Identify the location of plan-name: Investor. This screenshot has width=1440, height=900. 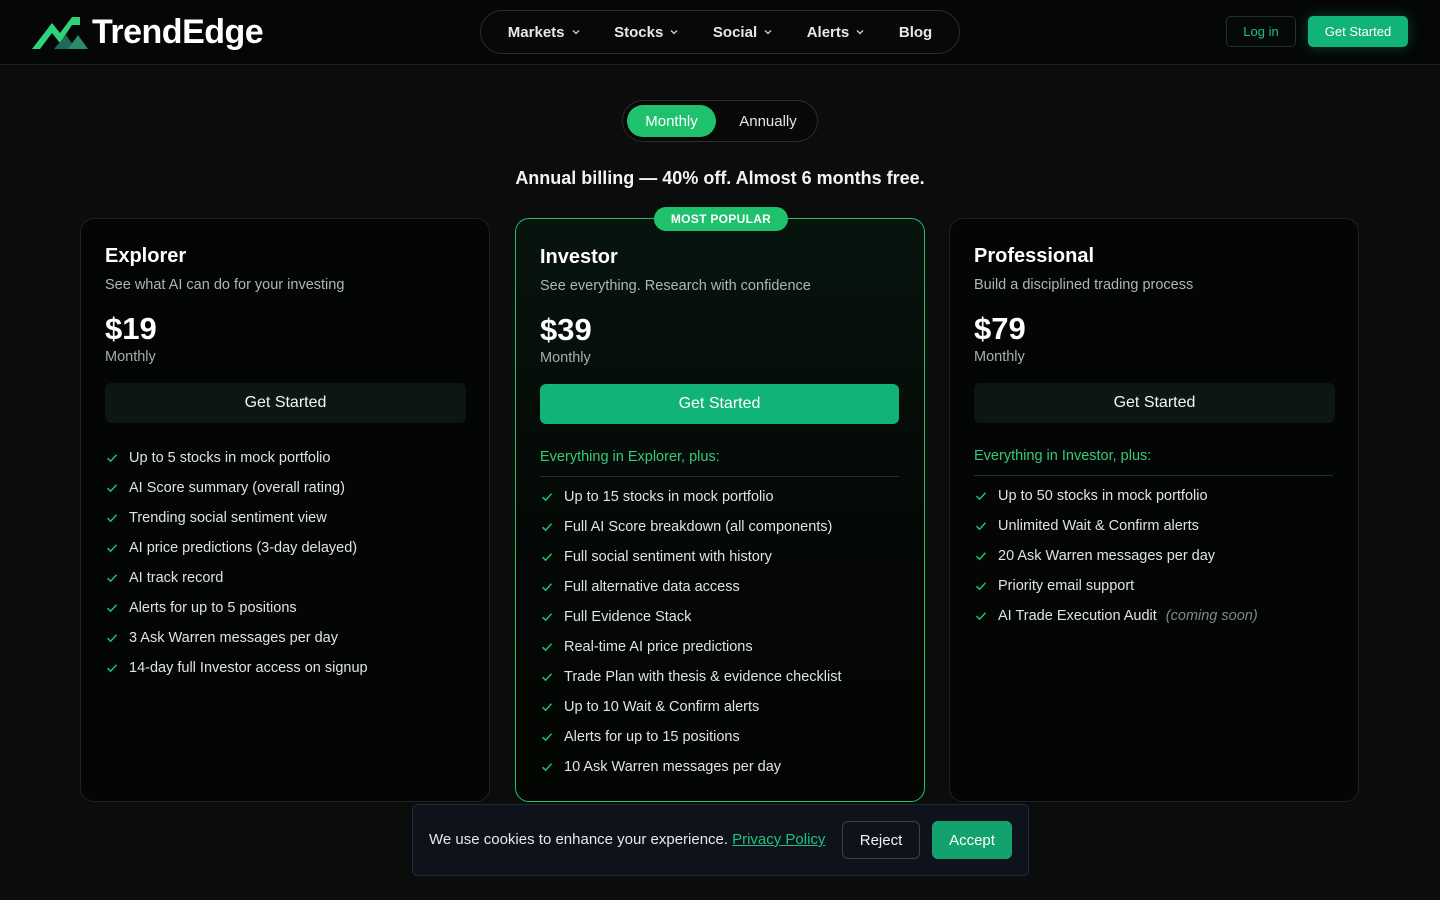
(579, 257).